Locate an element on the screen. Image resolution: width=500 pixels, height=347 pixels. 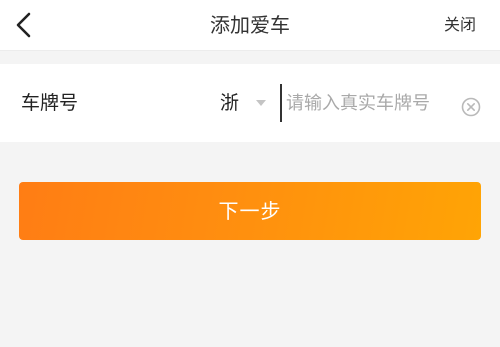
plate-number-label: 车牌号 is located at coordinates (50, 103).